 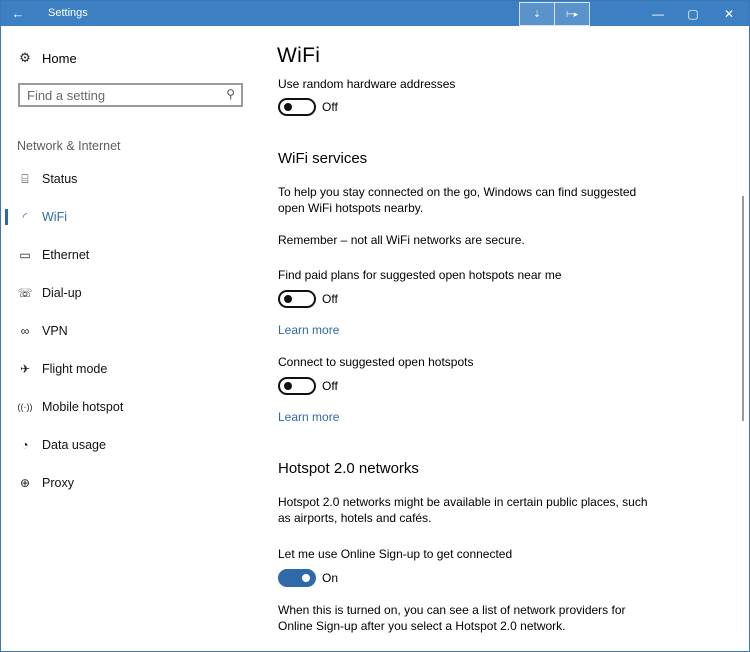 What do you see at coordinates (25, 217) in the screenshot?
I see `wifi-icon: ◜` at bounding box center [25, 217].